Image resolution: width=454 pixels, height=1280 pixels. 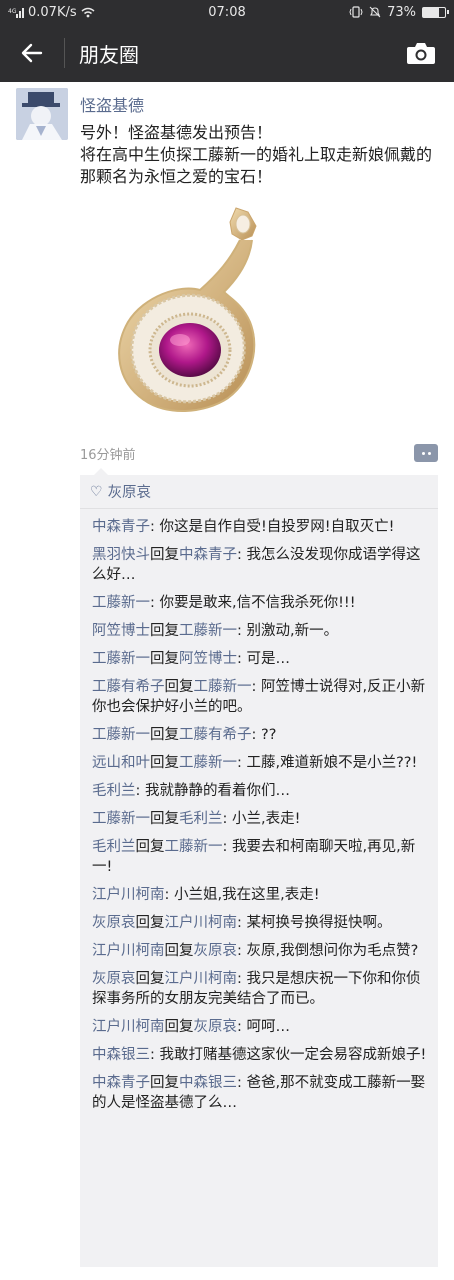 I want to click on comment-item: 中森青子: 你这是自作自受!自投罗网!自取灭亡!, so click(x=259, y=523).